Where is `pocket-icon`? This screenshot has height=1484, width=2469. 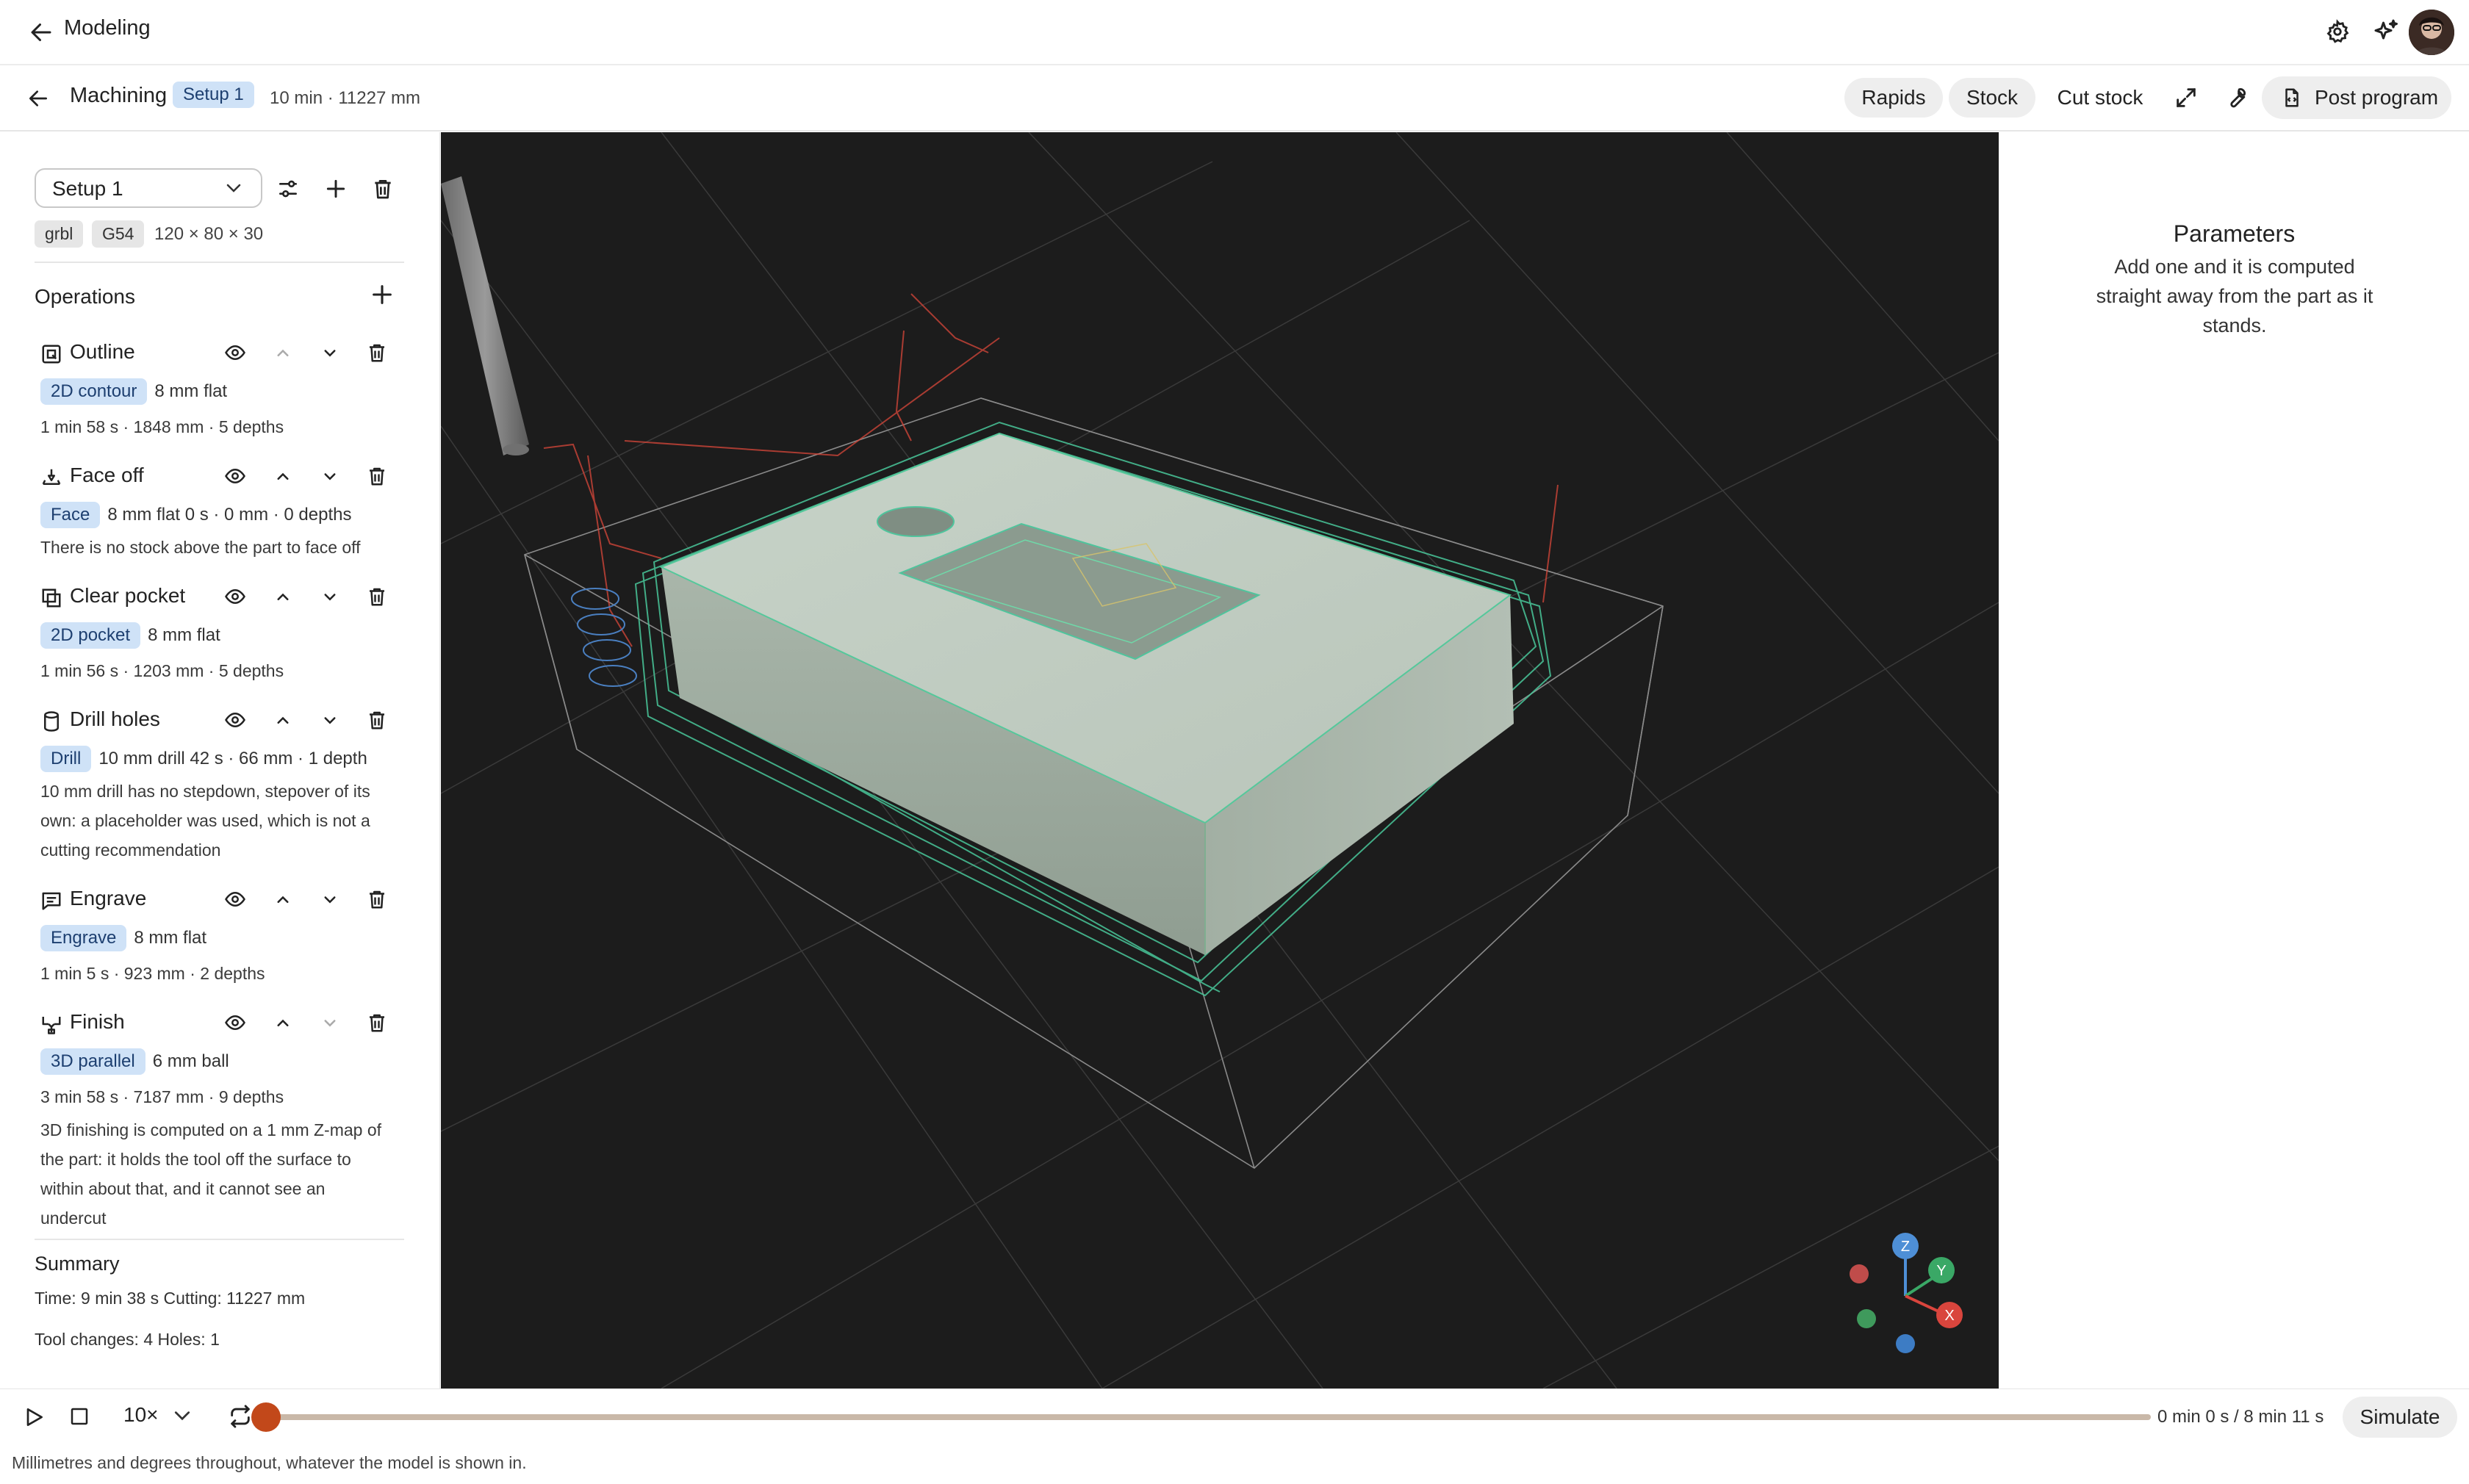
pocket-icon is located at coordinates (51, 598).